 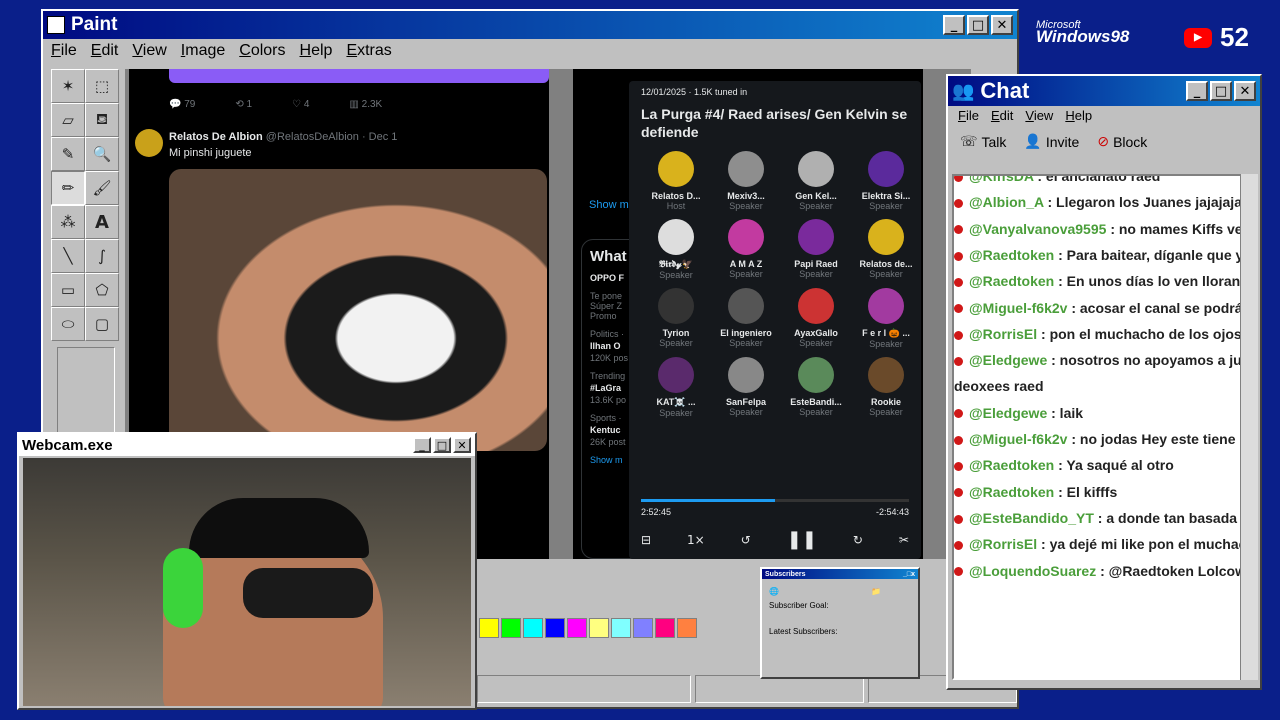 I want to click on tool-options, so click(x=86, y=393).